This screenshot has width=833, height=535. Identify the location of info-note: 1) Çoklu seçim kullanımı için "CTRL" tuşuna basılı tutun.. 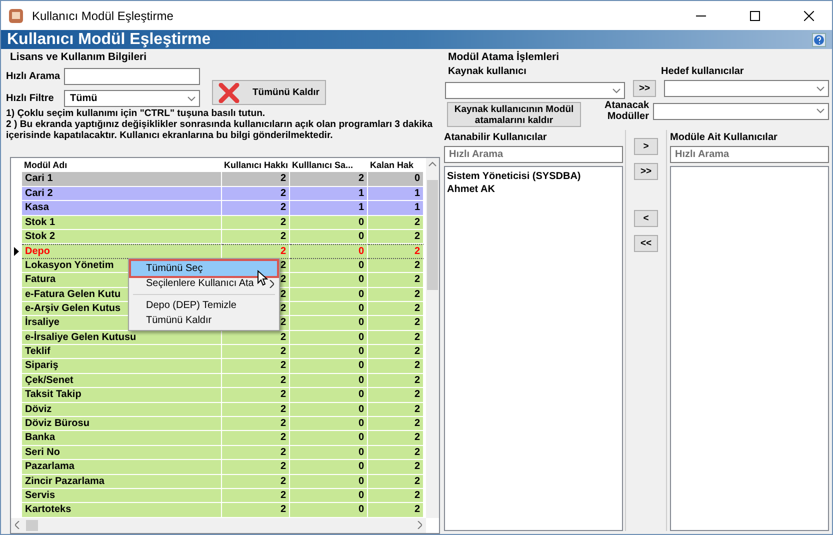
(136, 113).